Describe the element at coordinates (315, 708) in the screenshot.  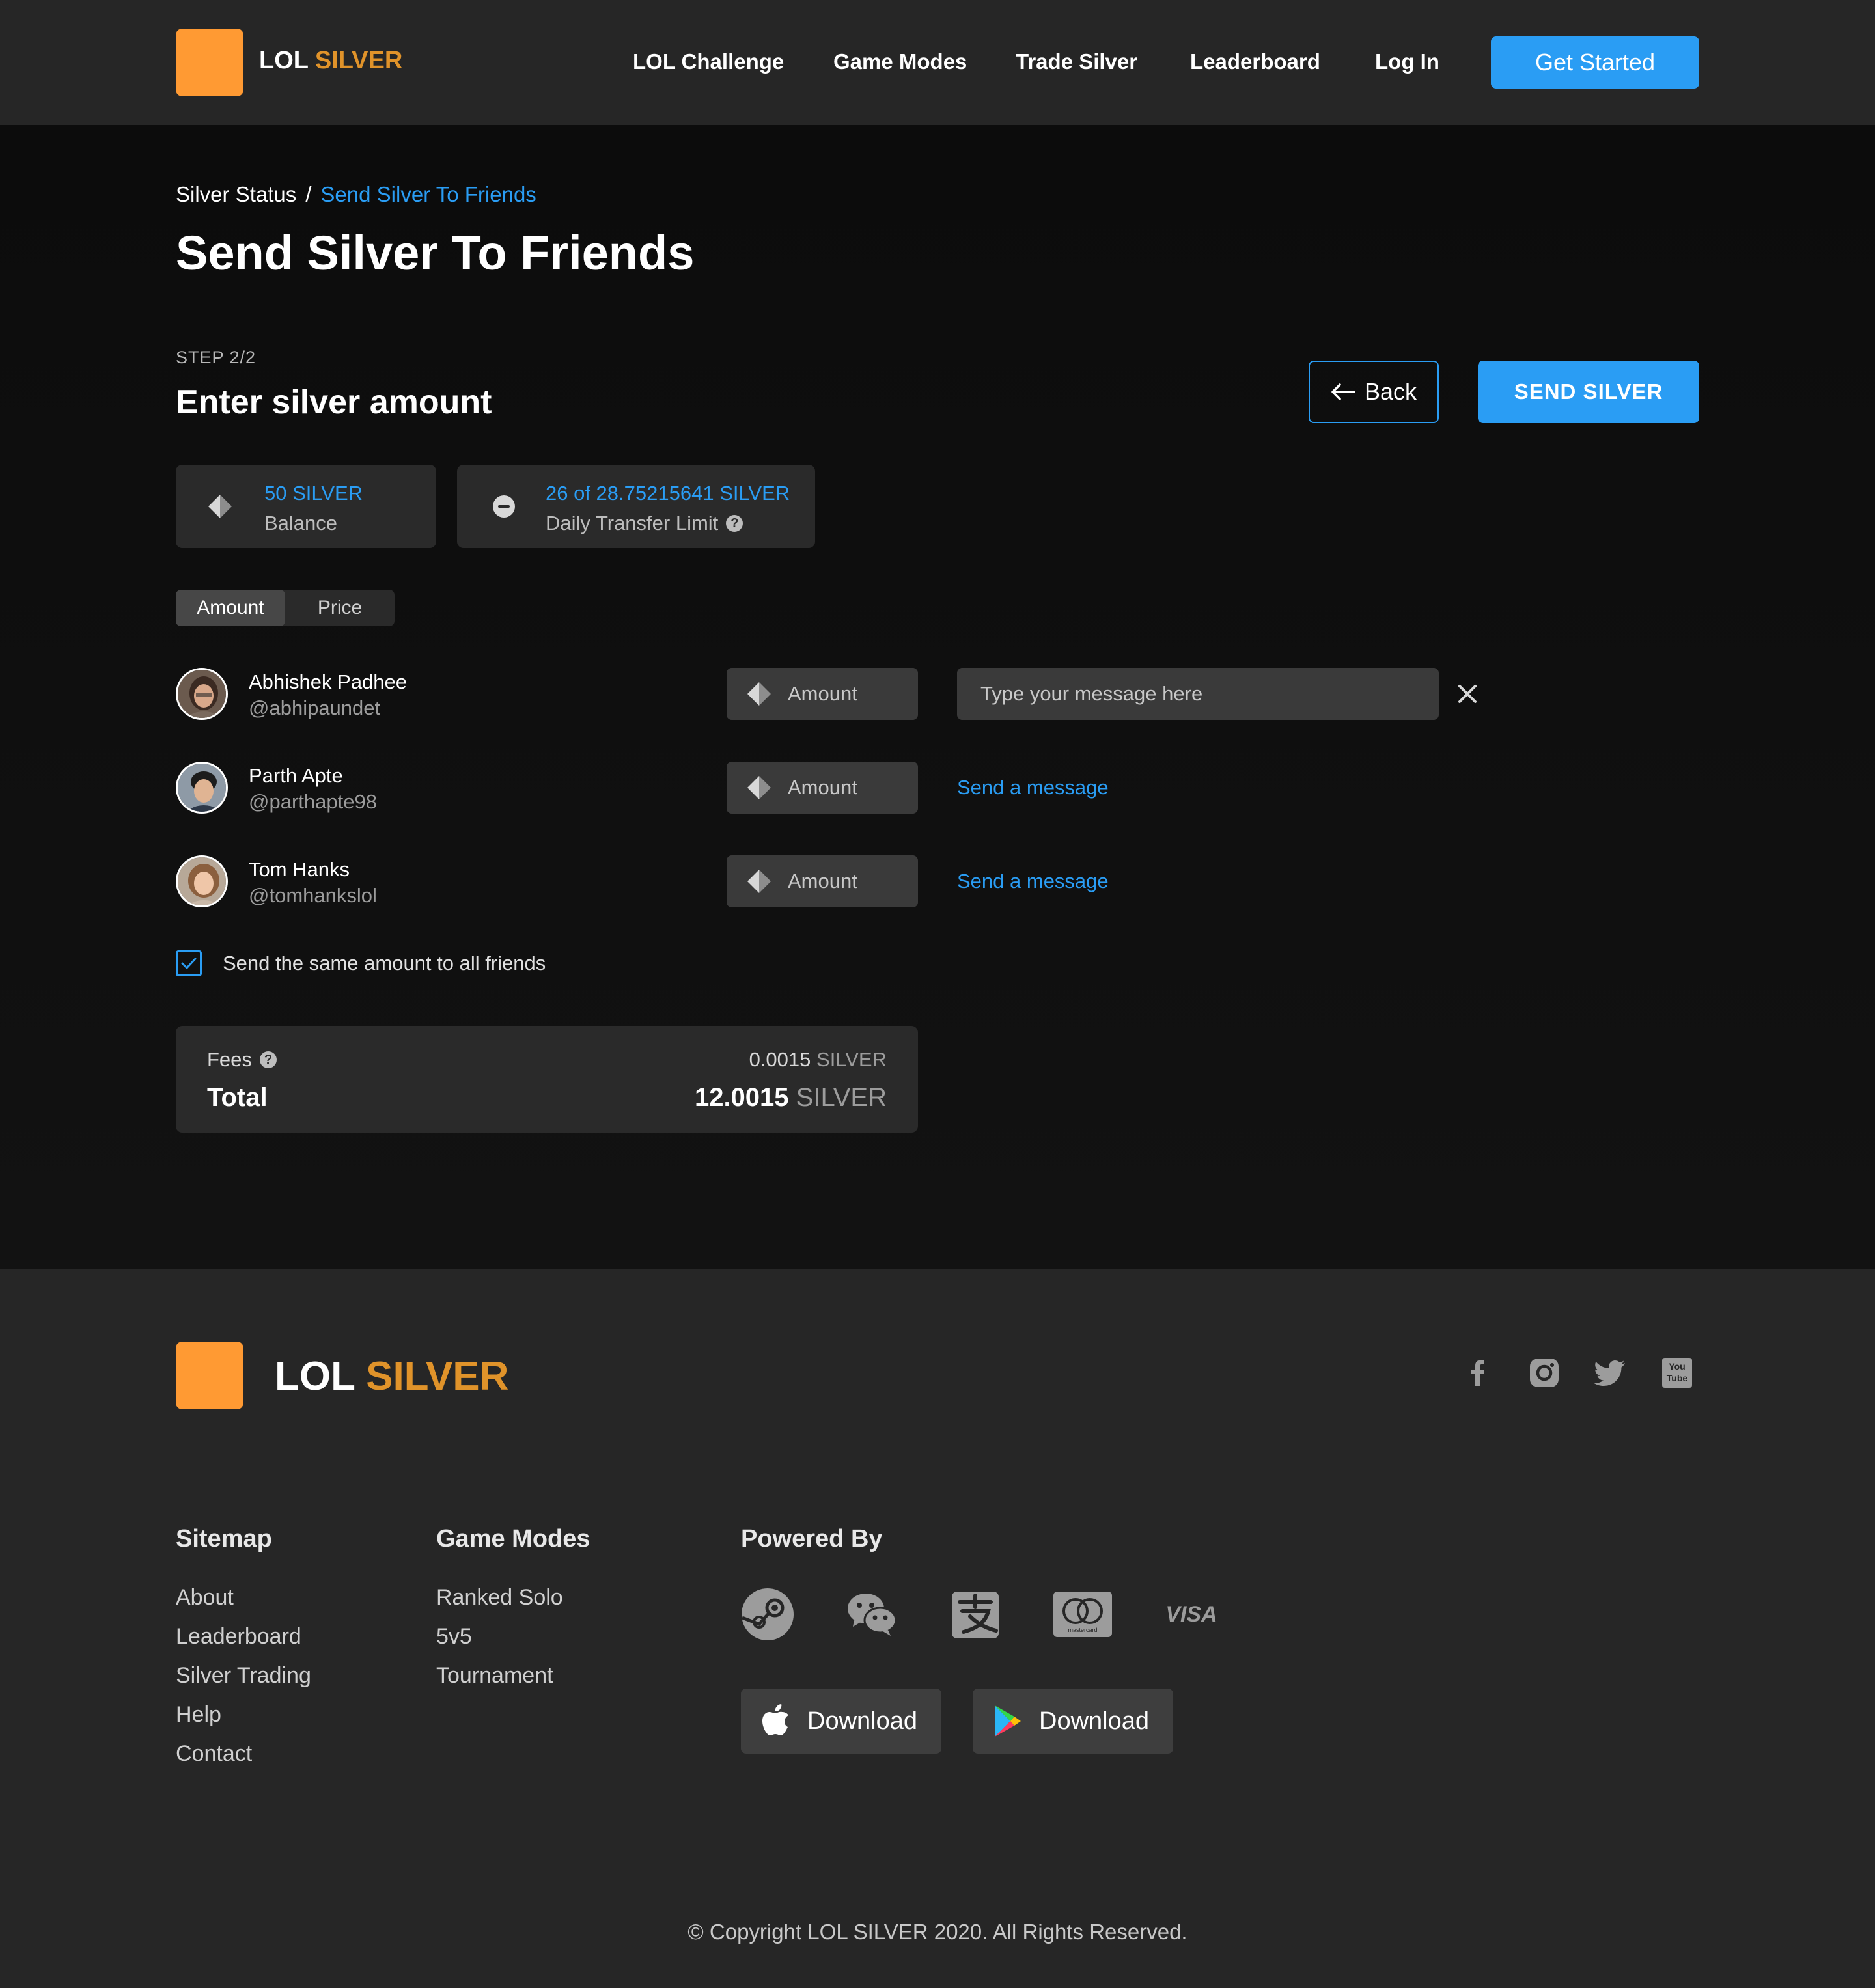
I see `friend-handle: @abhipaundet` at that location.